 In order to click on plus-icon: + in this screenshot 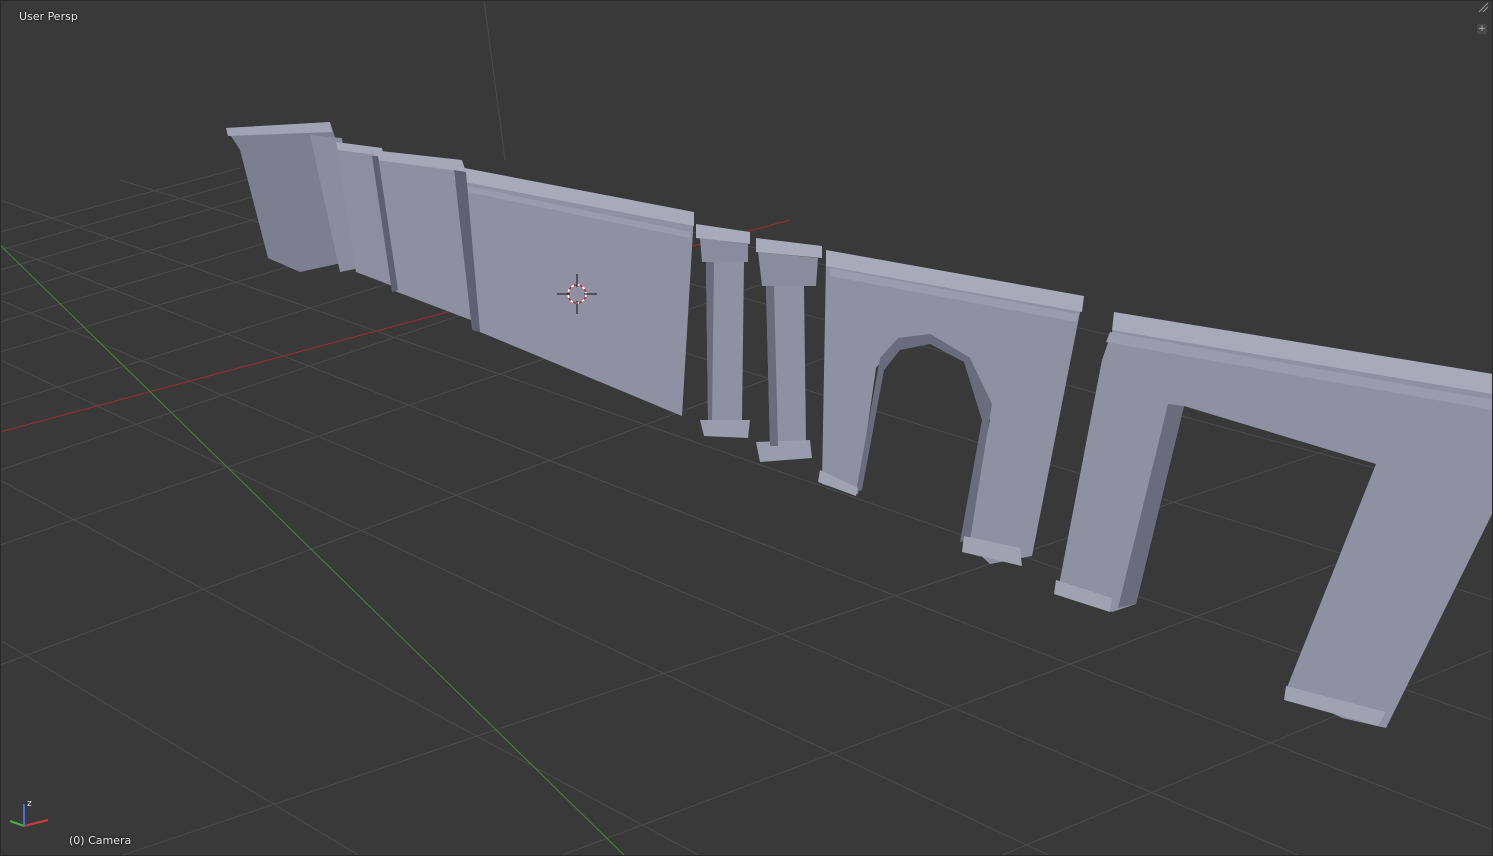, I will do `click(1482, 29)`.